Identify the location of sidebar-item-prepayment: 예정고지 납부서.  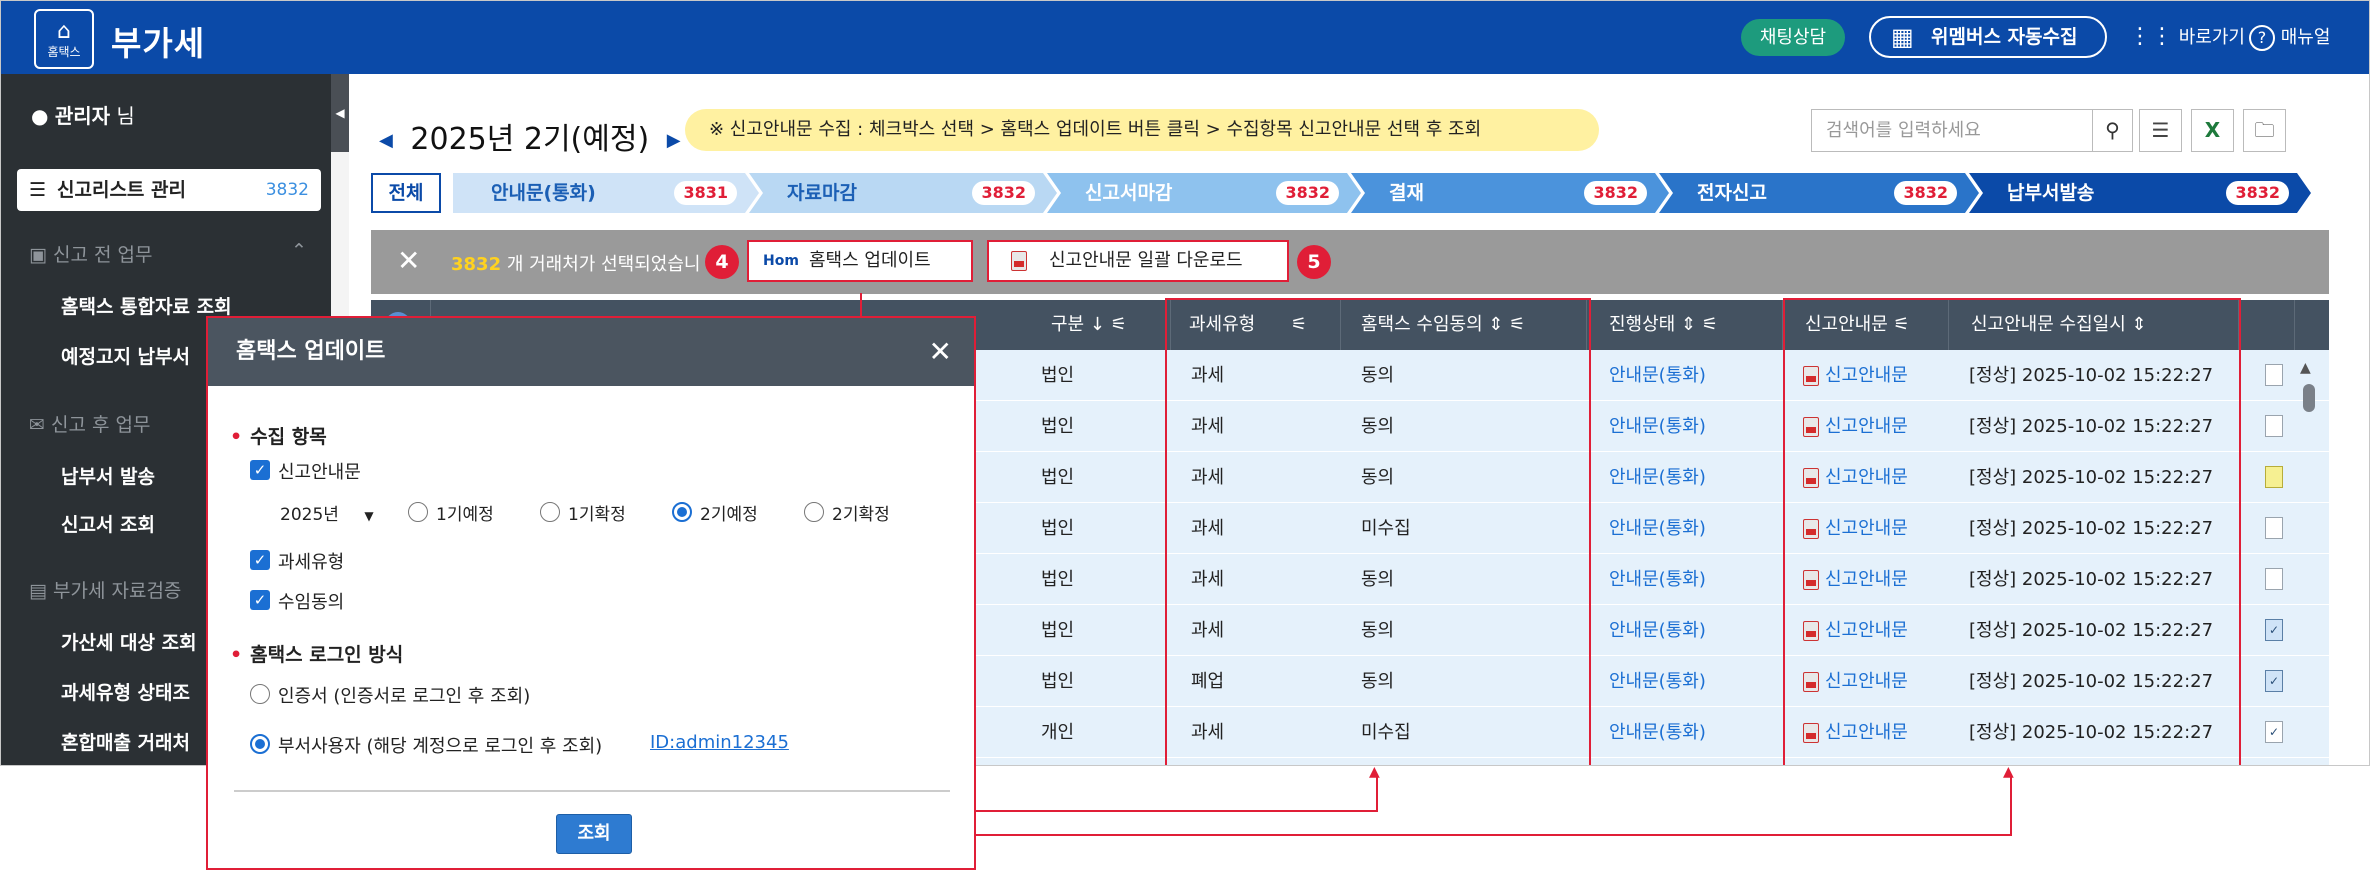
(125, 355).